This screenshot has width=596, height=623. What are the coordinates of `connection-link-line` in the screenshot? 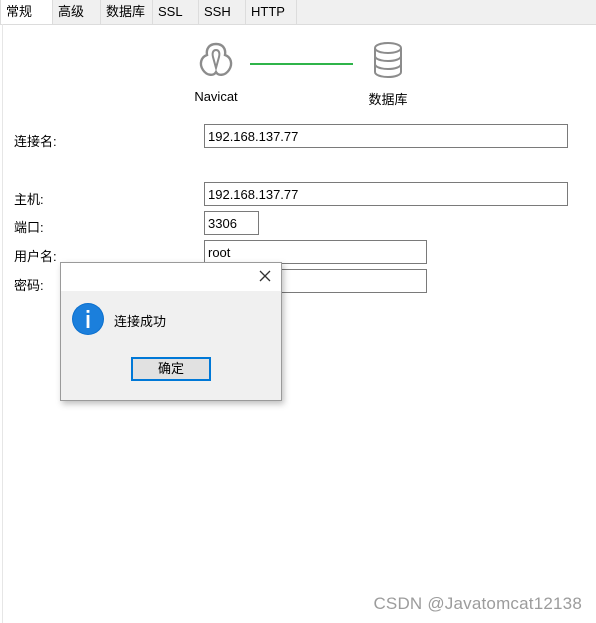 It's located at (301, 64).